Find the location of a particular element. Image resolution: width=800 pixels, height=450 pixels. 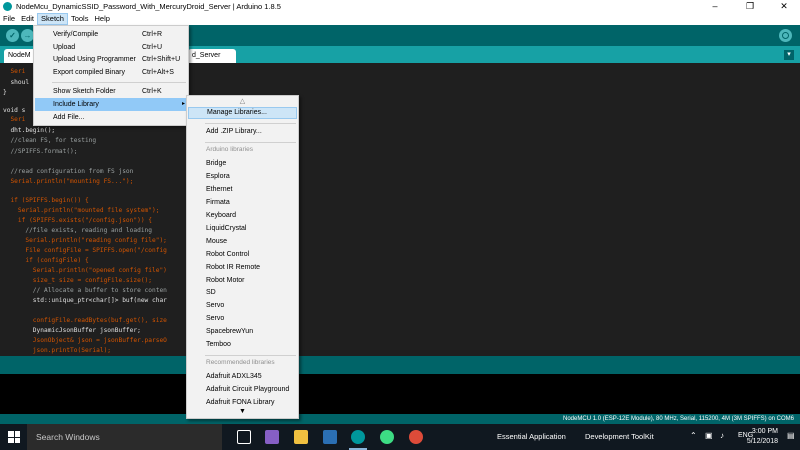

task-view-icon is located at coordinates (244, 437).